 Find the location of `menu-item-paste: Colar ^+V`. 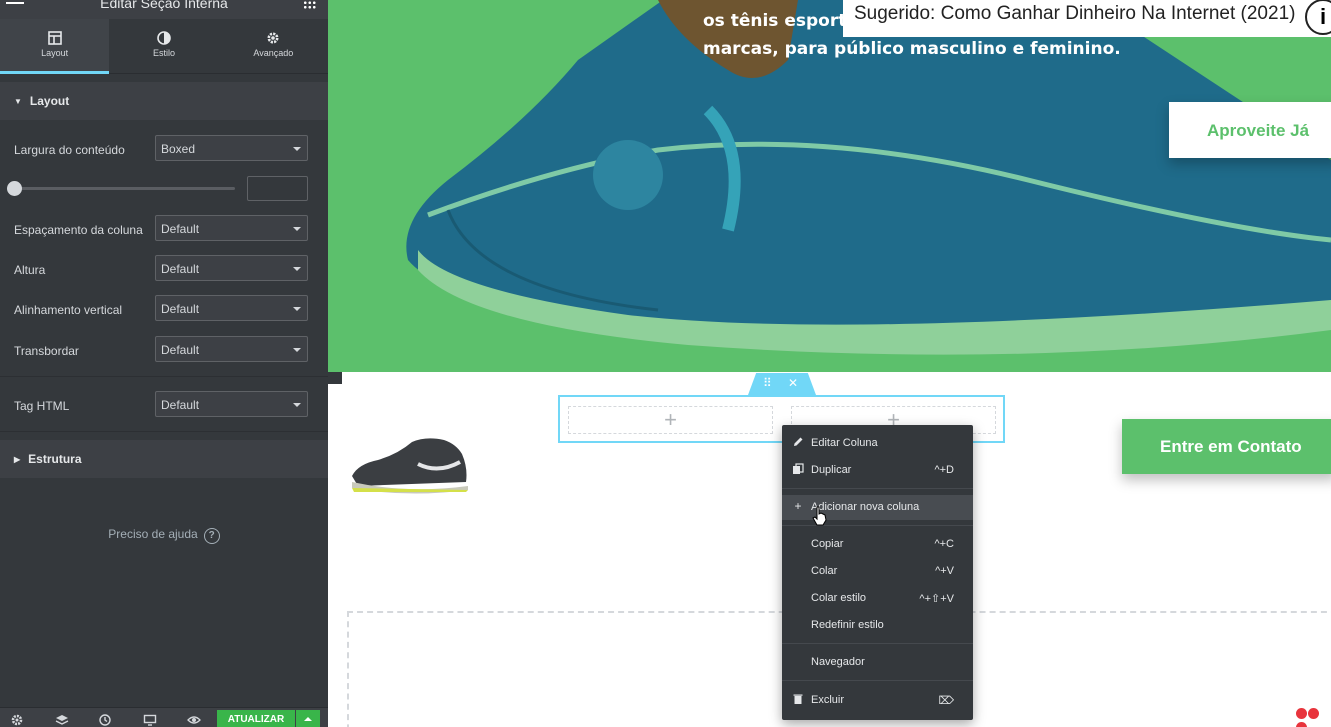

menu-item-paste: Colar ^+V is located at coordinates (877, 571).